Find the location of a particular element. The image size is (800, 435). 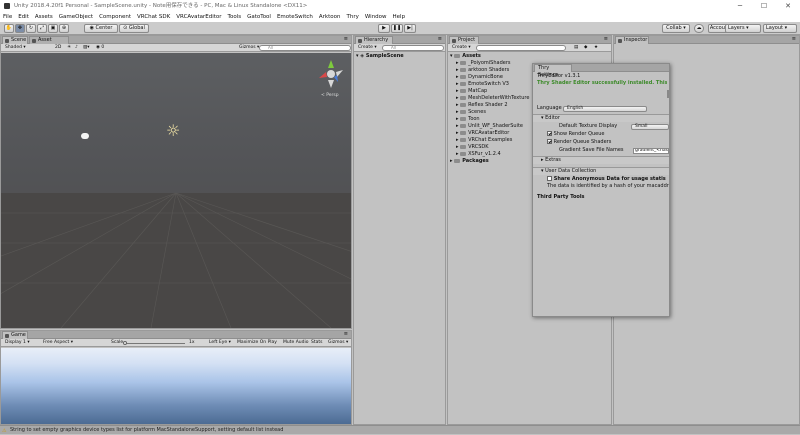

favorite-icon: ★ is located at coordinates (596, 48).